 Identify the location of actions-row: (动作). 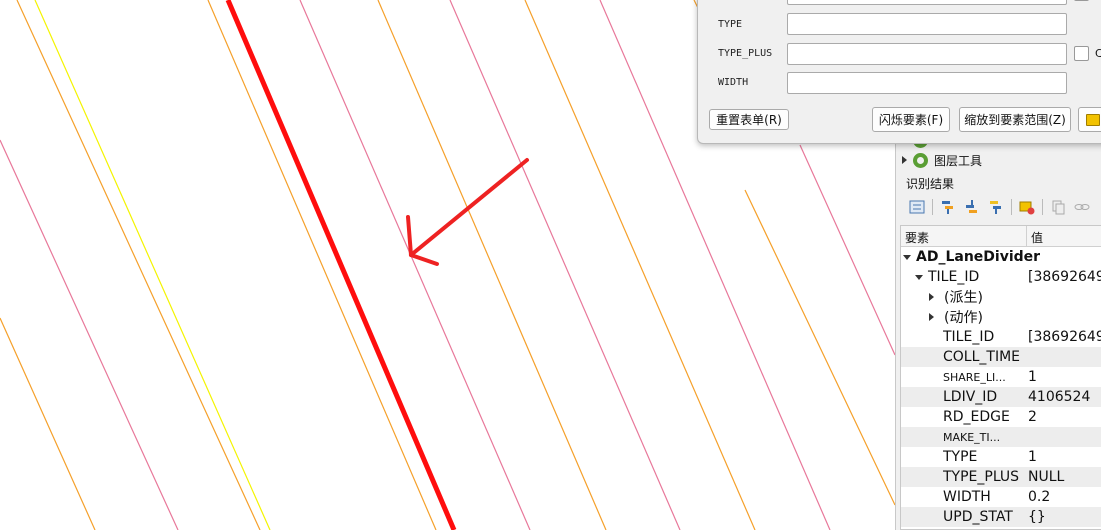
(1001, 317).